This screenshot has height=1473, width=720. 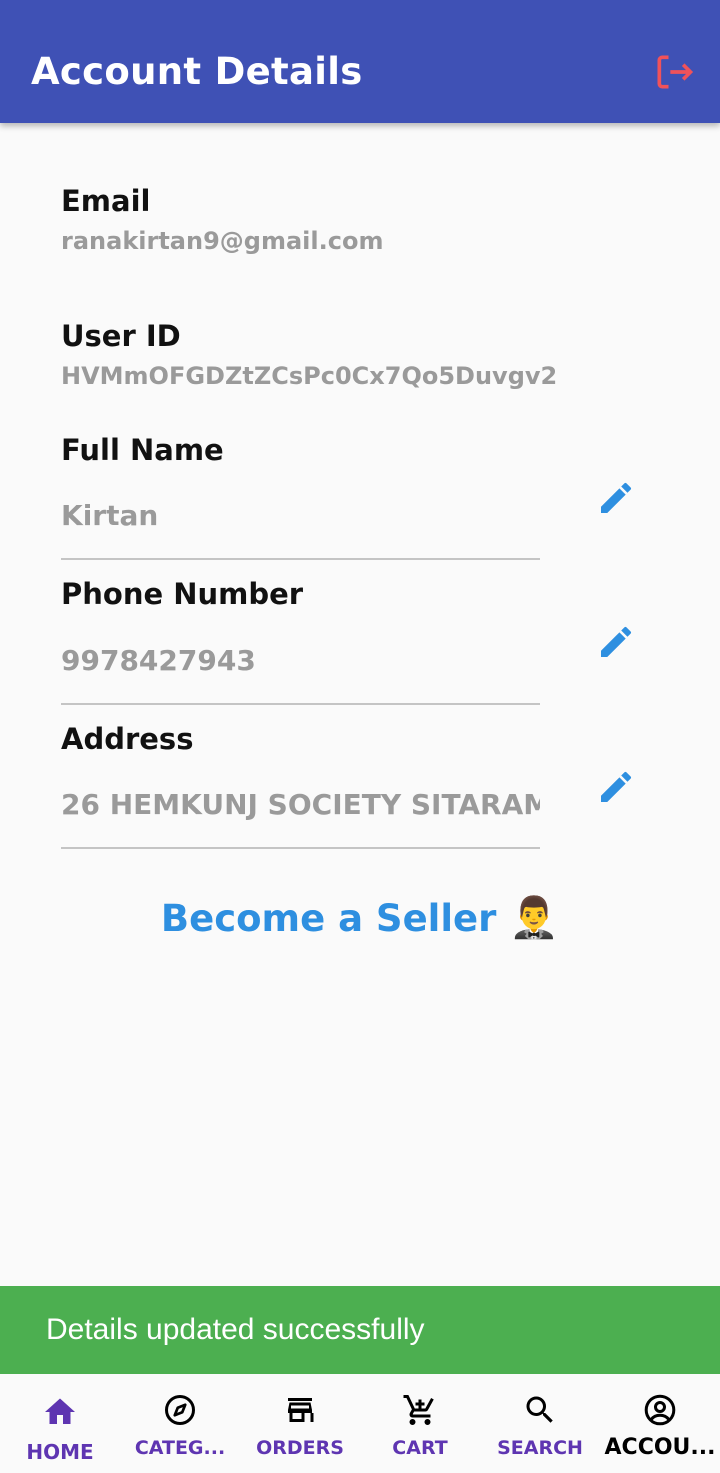 I want to click on seller-emoji: 🤵‍♂️, so click(x=534, y=918).